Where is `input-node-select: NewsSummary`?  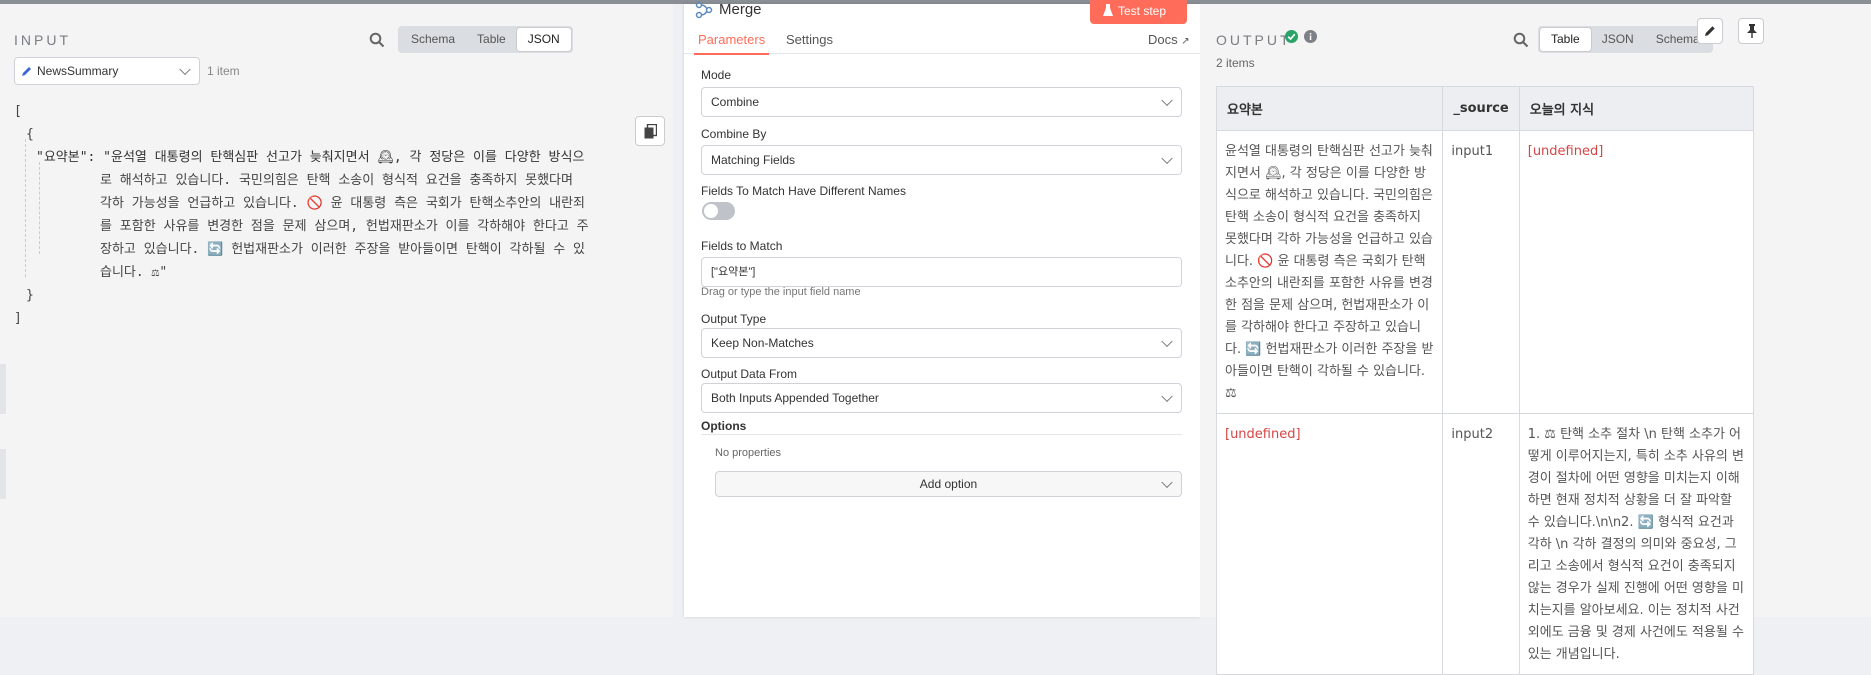 input-node-select: NewsSummary is located at coordinates (107, 71).